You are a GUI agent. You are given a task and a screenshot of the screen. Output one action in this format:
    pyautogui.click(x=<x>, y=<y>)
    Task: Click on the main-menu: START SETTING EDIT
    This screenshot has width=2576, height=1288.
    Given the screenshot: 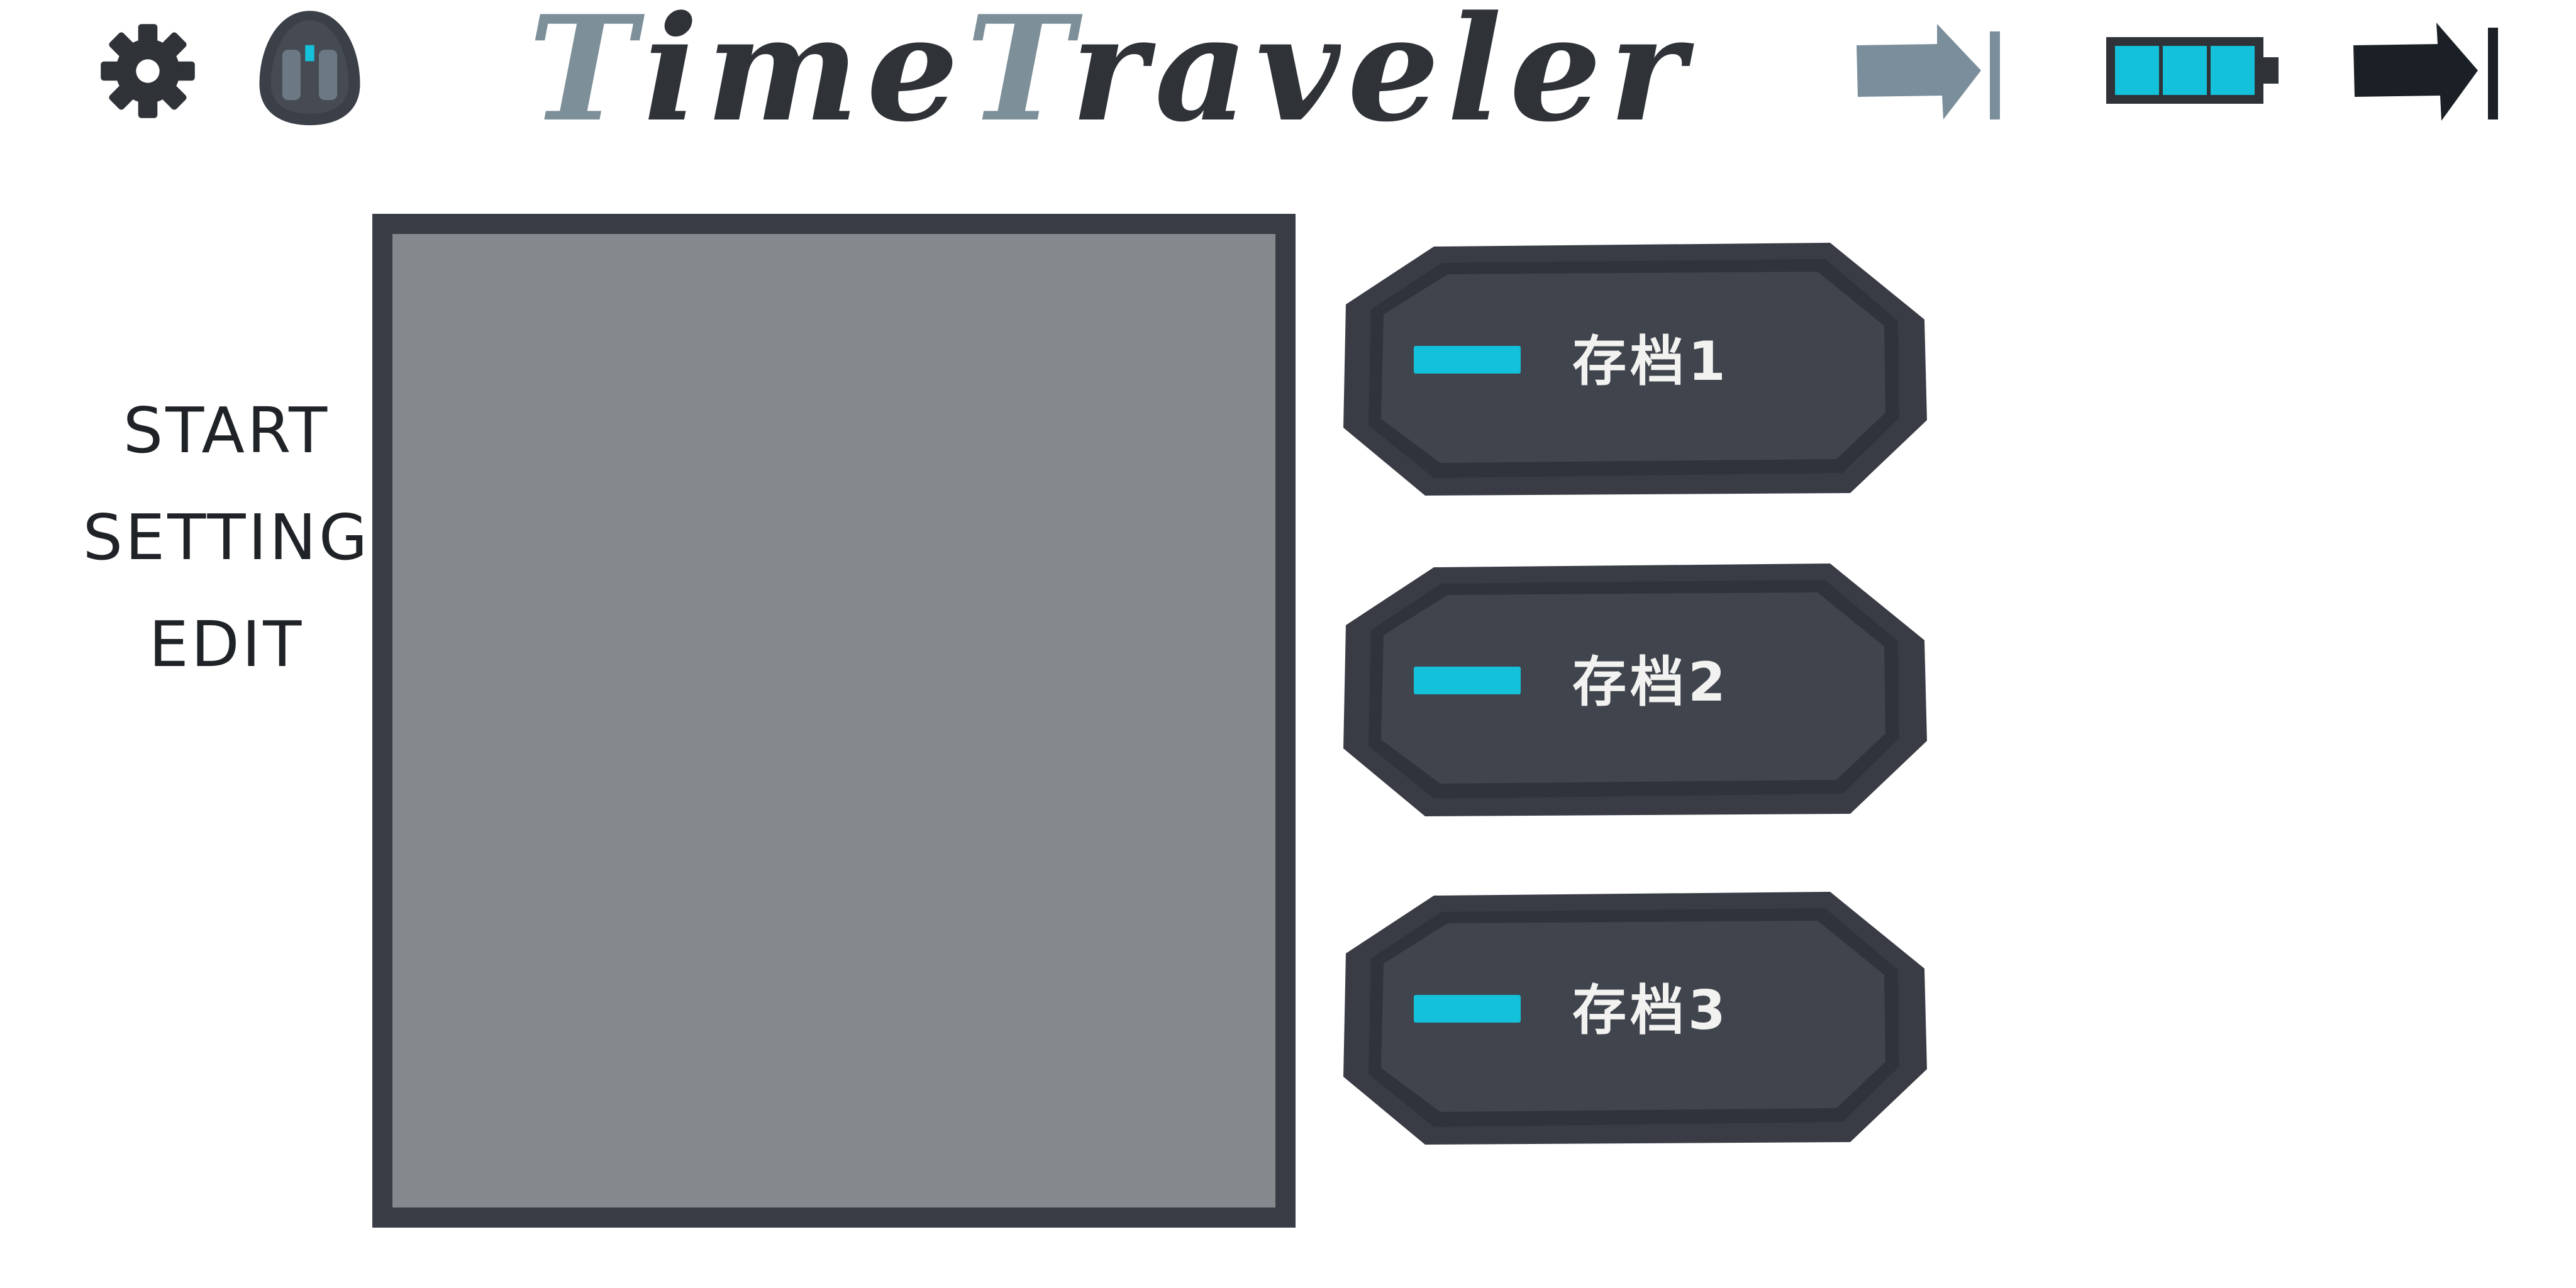 What is the action you would take?
    pyautogui.click(x=226, y=537)
    